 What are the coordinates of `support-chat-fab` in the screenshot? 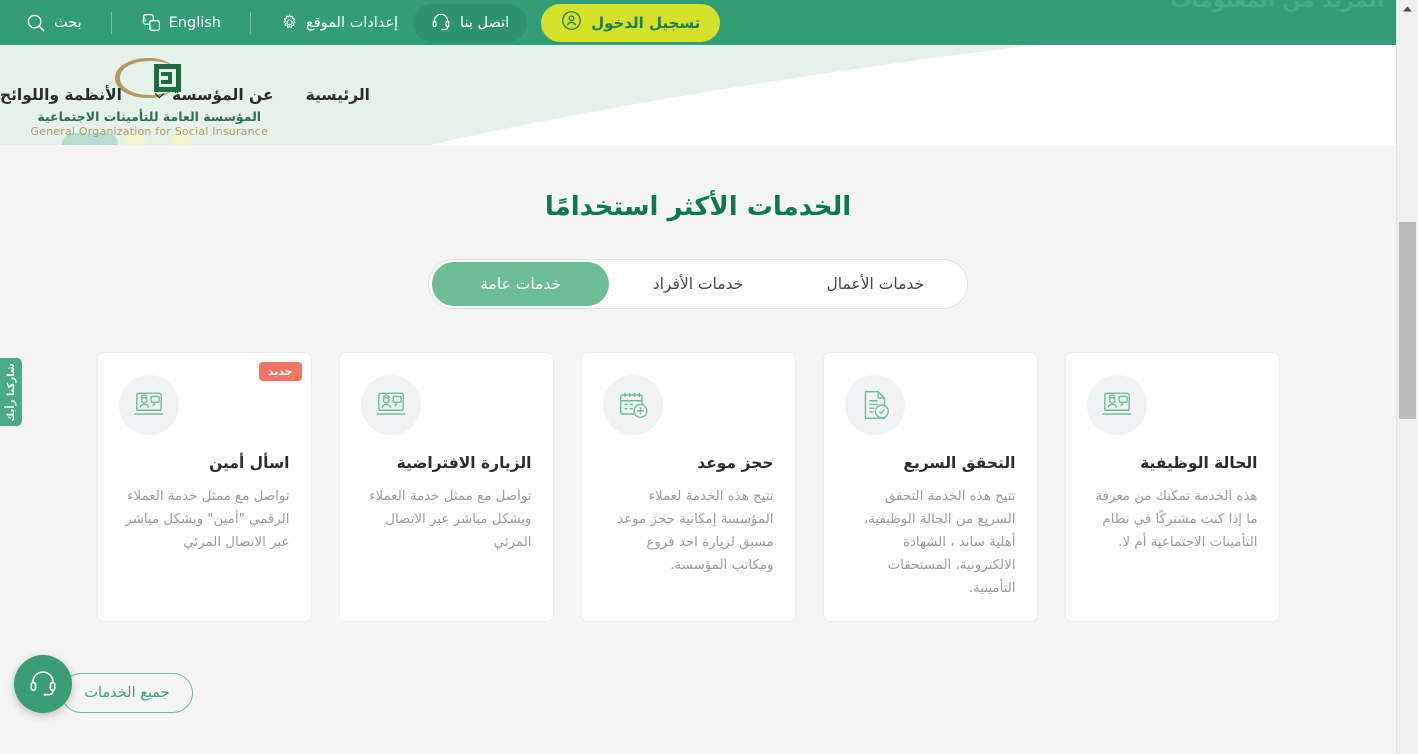 It's located at (43, 684).